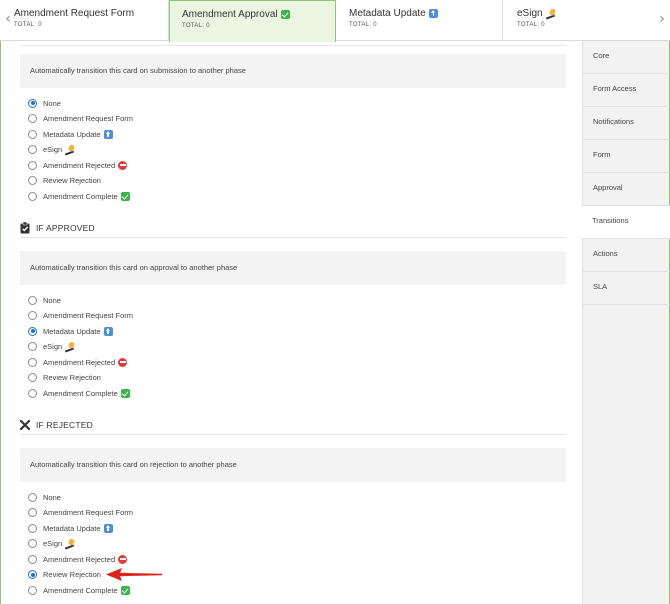  Describe the element at coordinates (626, 288) in the screenshot. I see `sidebar-item-sla: SLA` at that location.